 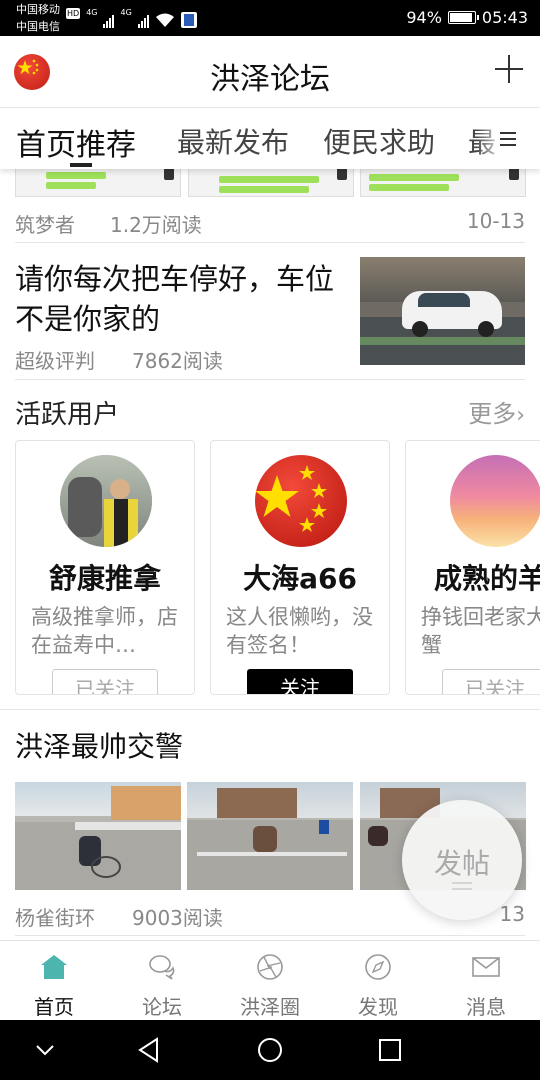 I want to click on user-name: 大海a66, so click(x=300, y=578).